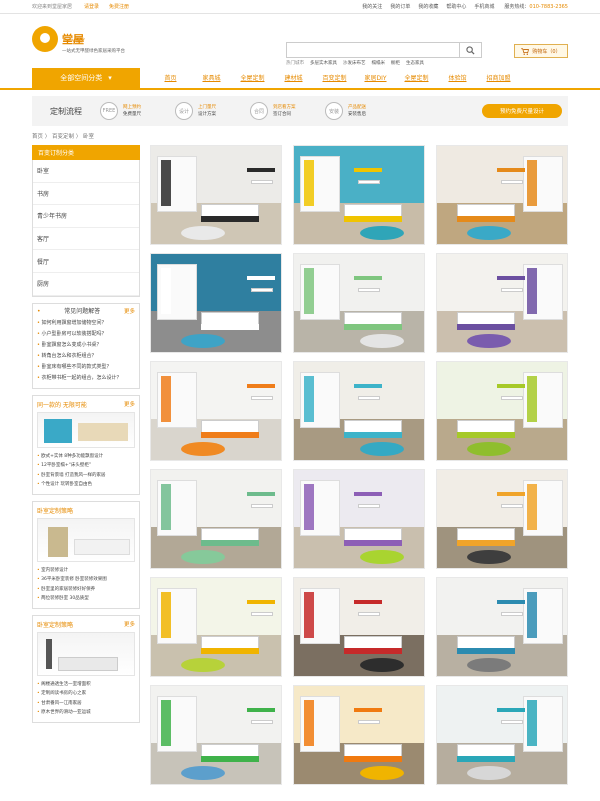  What do you see at coordinates (119, 6) in the screenshot?
I see `register-link: 免费注册` at bounding box center [119, 6].